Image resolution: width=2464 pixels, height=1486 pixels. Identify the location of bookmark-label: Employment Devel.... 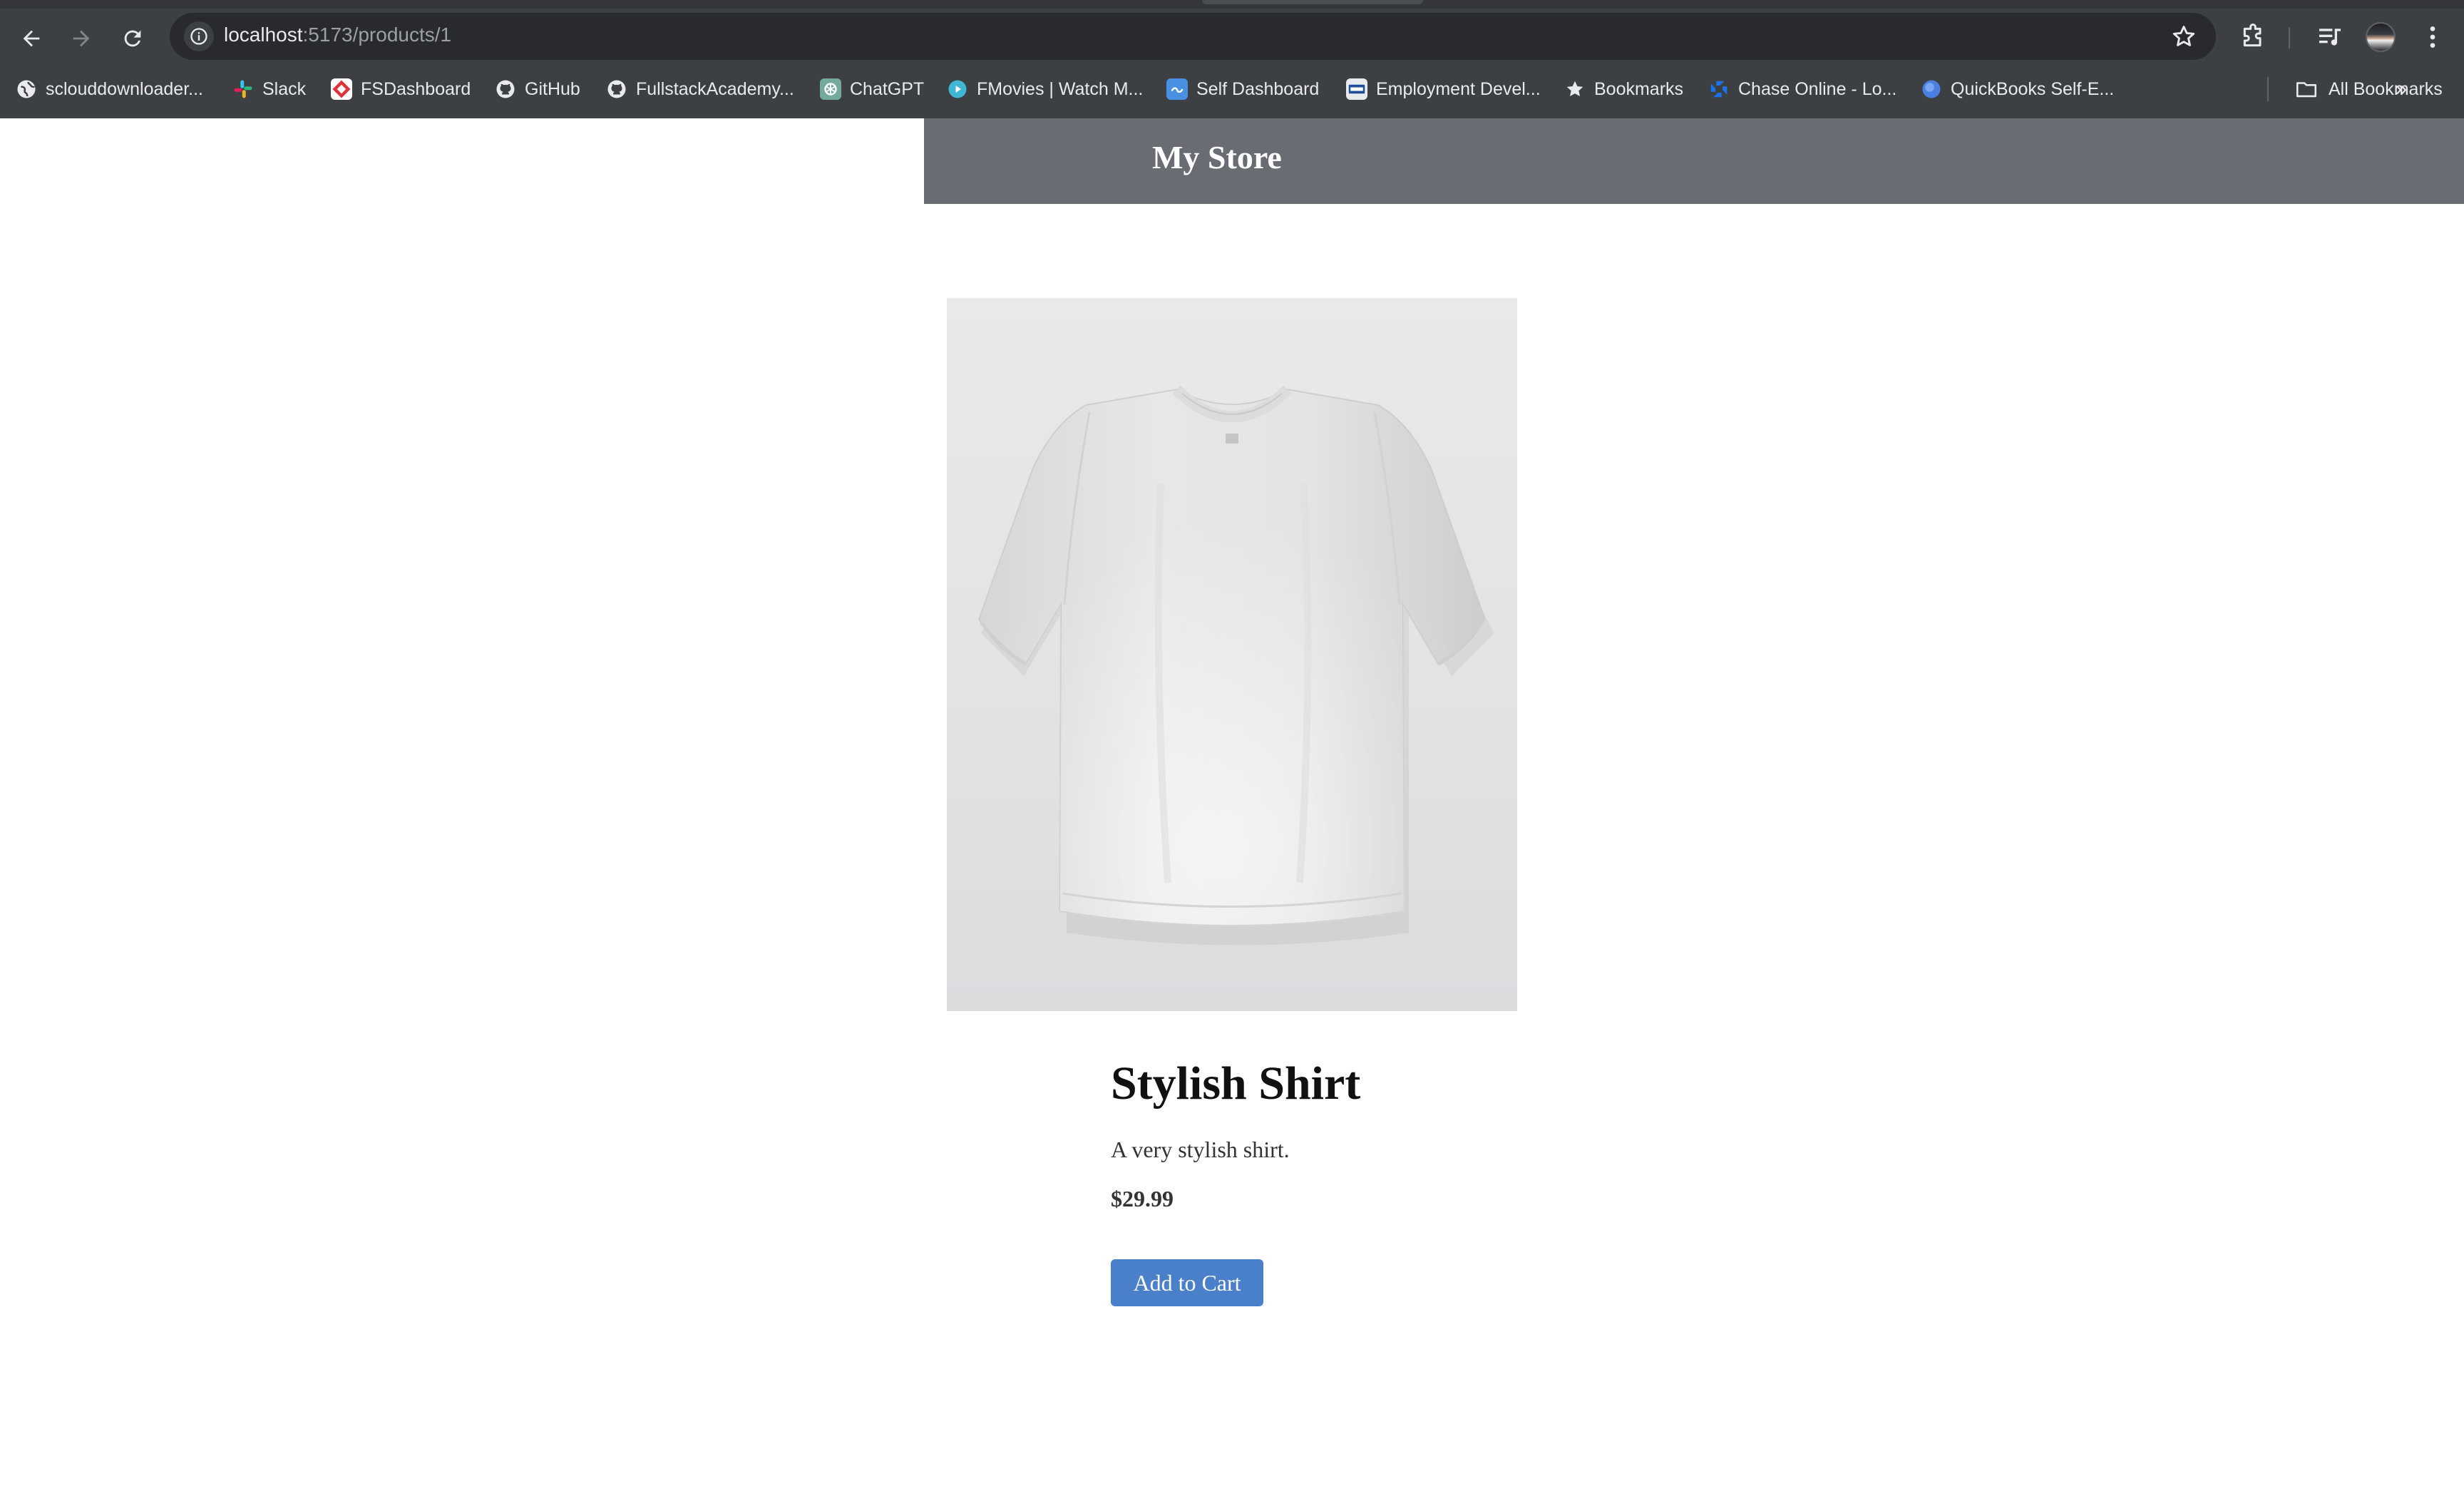
(1458, 88).